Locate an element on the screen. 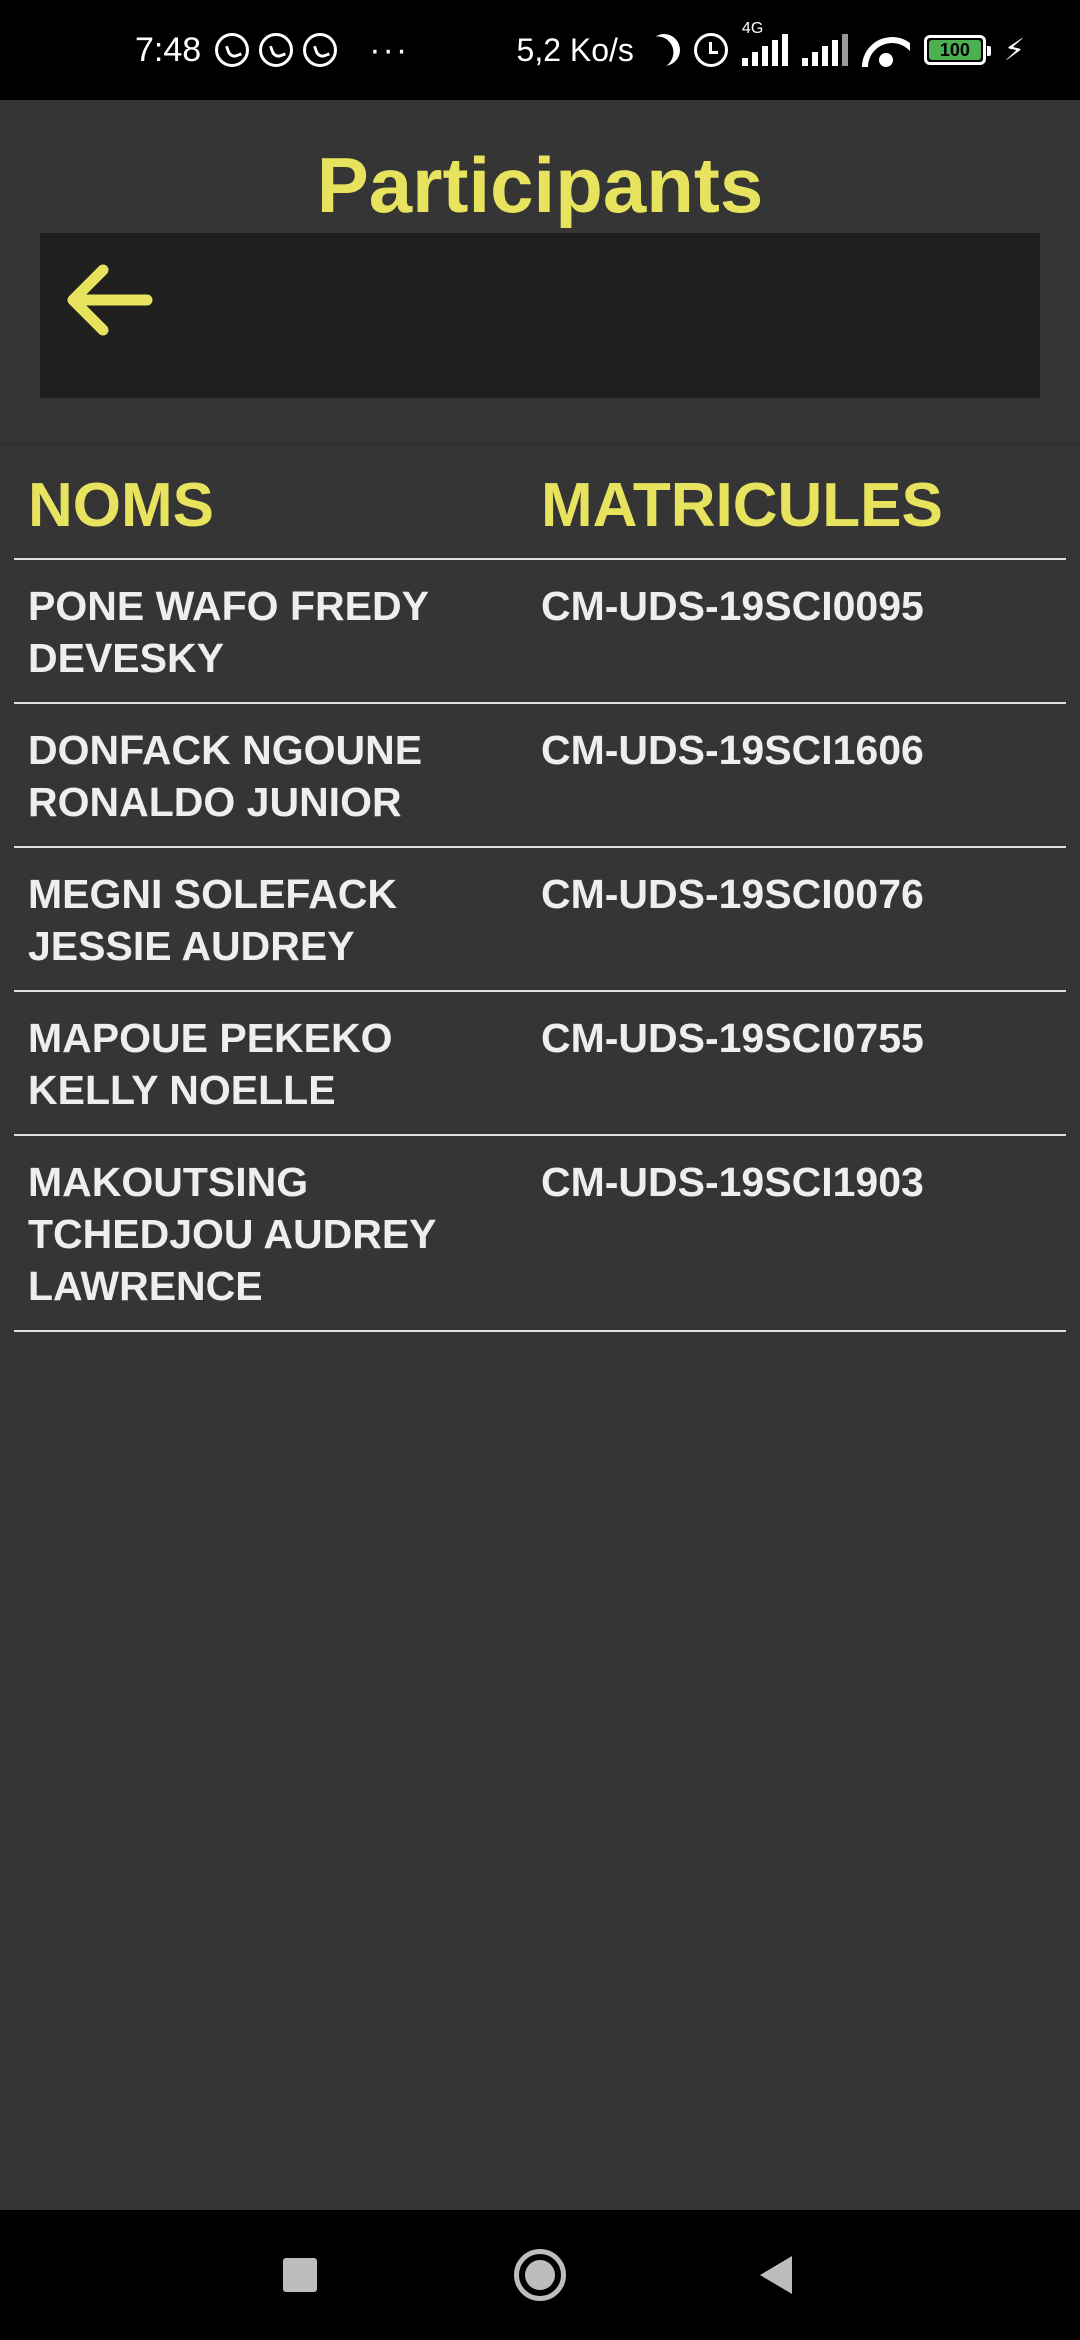 This screenshot has height=2340, width=1080. participant-name: PONE WAFO FREDY DEVESKY is located at coordinates (228, 632).